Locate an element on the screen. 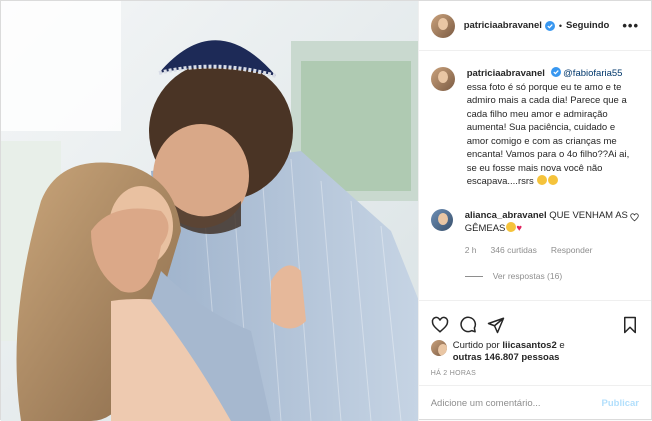 The image size is (652, 421). view-replies-label: Ver respostas (16) is located at coordinates (527, 276).